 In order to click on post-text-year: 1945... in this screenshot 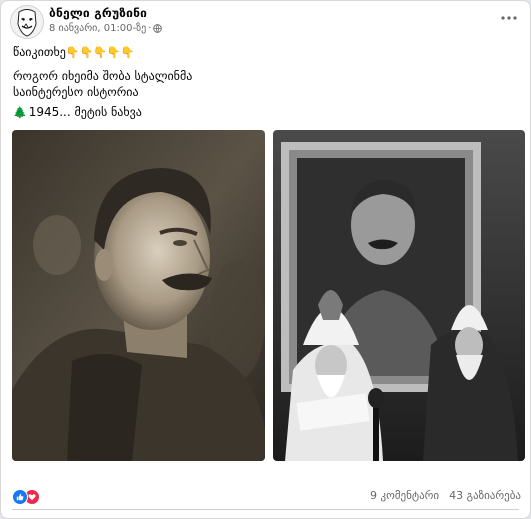, I will do `click(49, 112)`.